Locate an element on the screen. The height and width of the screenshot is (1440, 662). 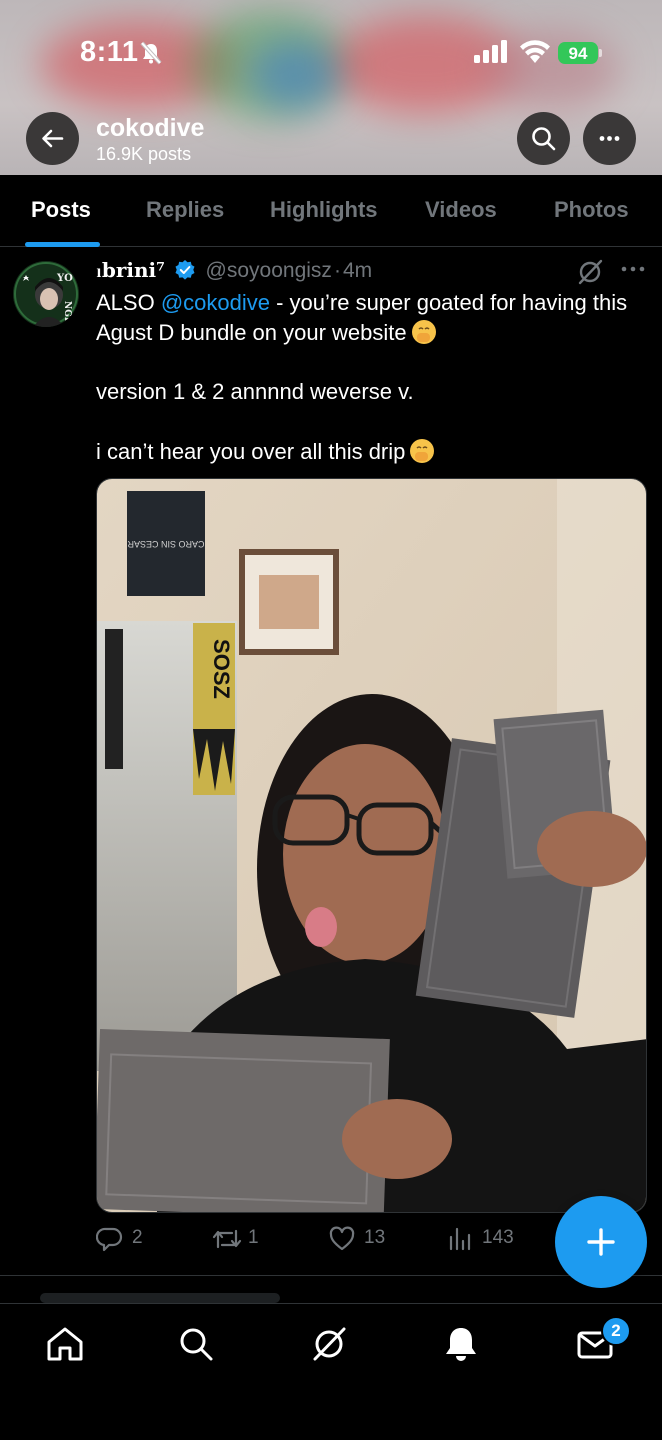
back-arrow-icon is located at coordinates (53, 138).